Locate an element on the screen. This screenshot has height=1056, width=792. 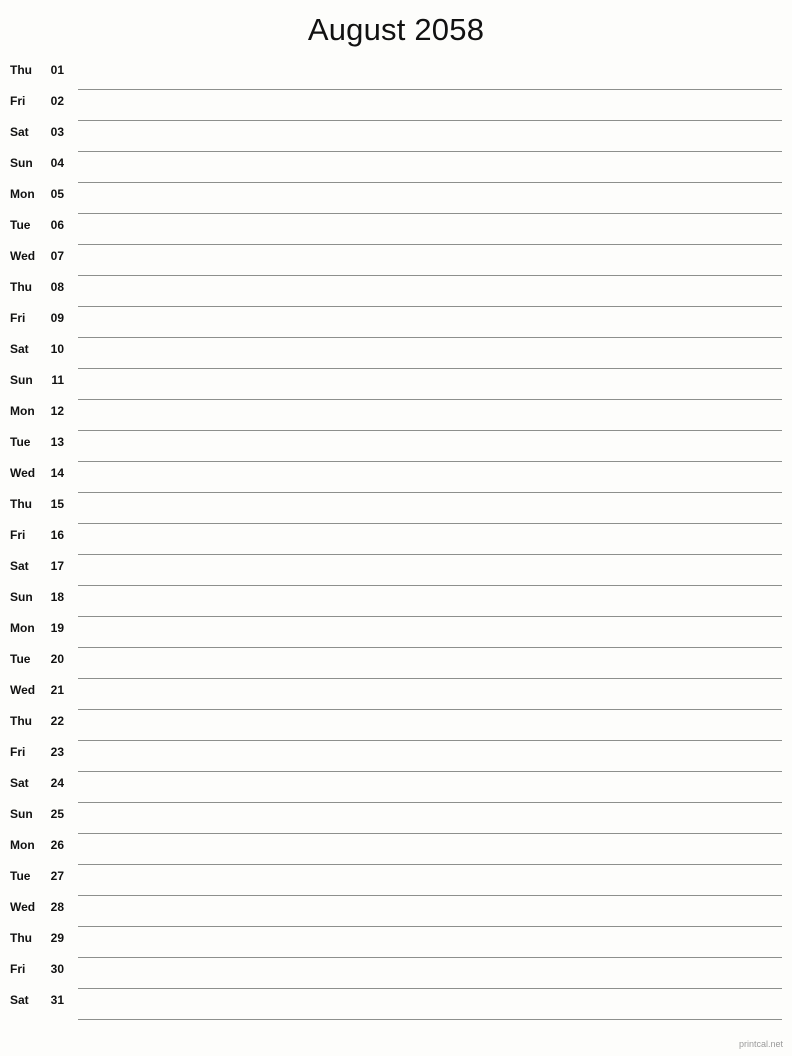
day-number: 04 is located at coordinates (57, 163).